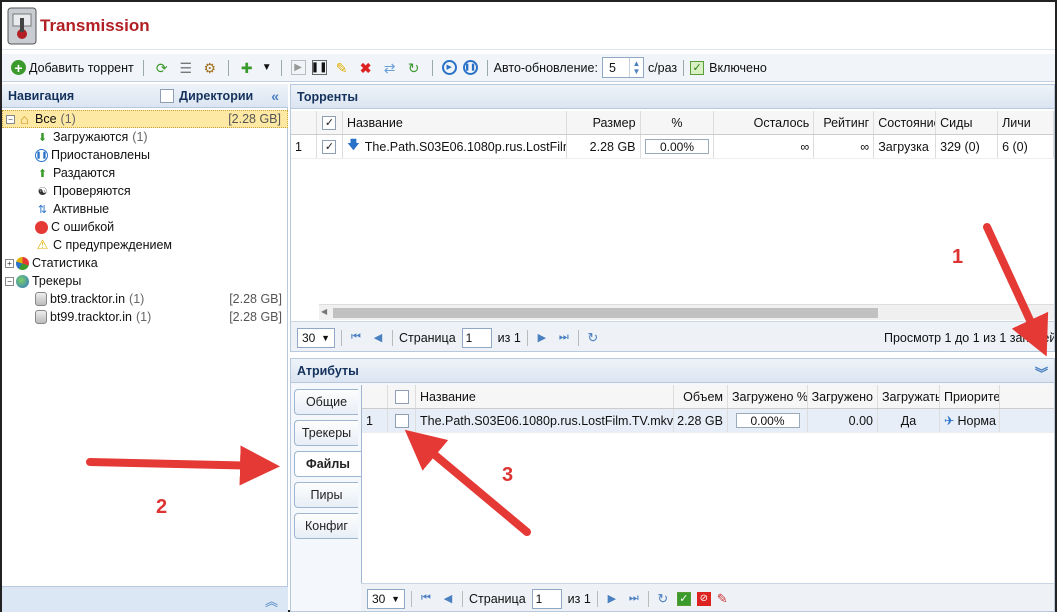  Describe the element at coordinates (508, 475) in the screenshot. I see `annotation-label-3: 3` at that location.